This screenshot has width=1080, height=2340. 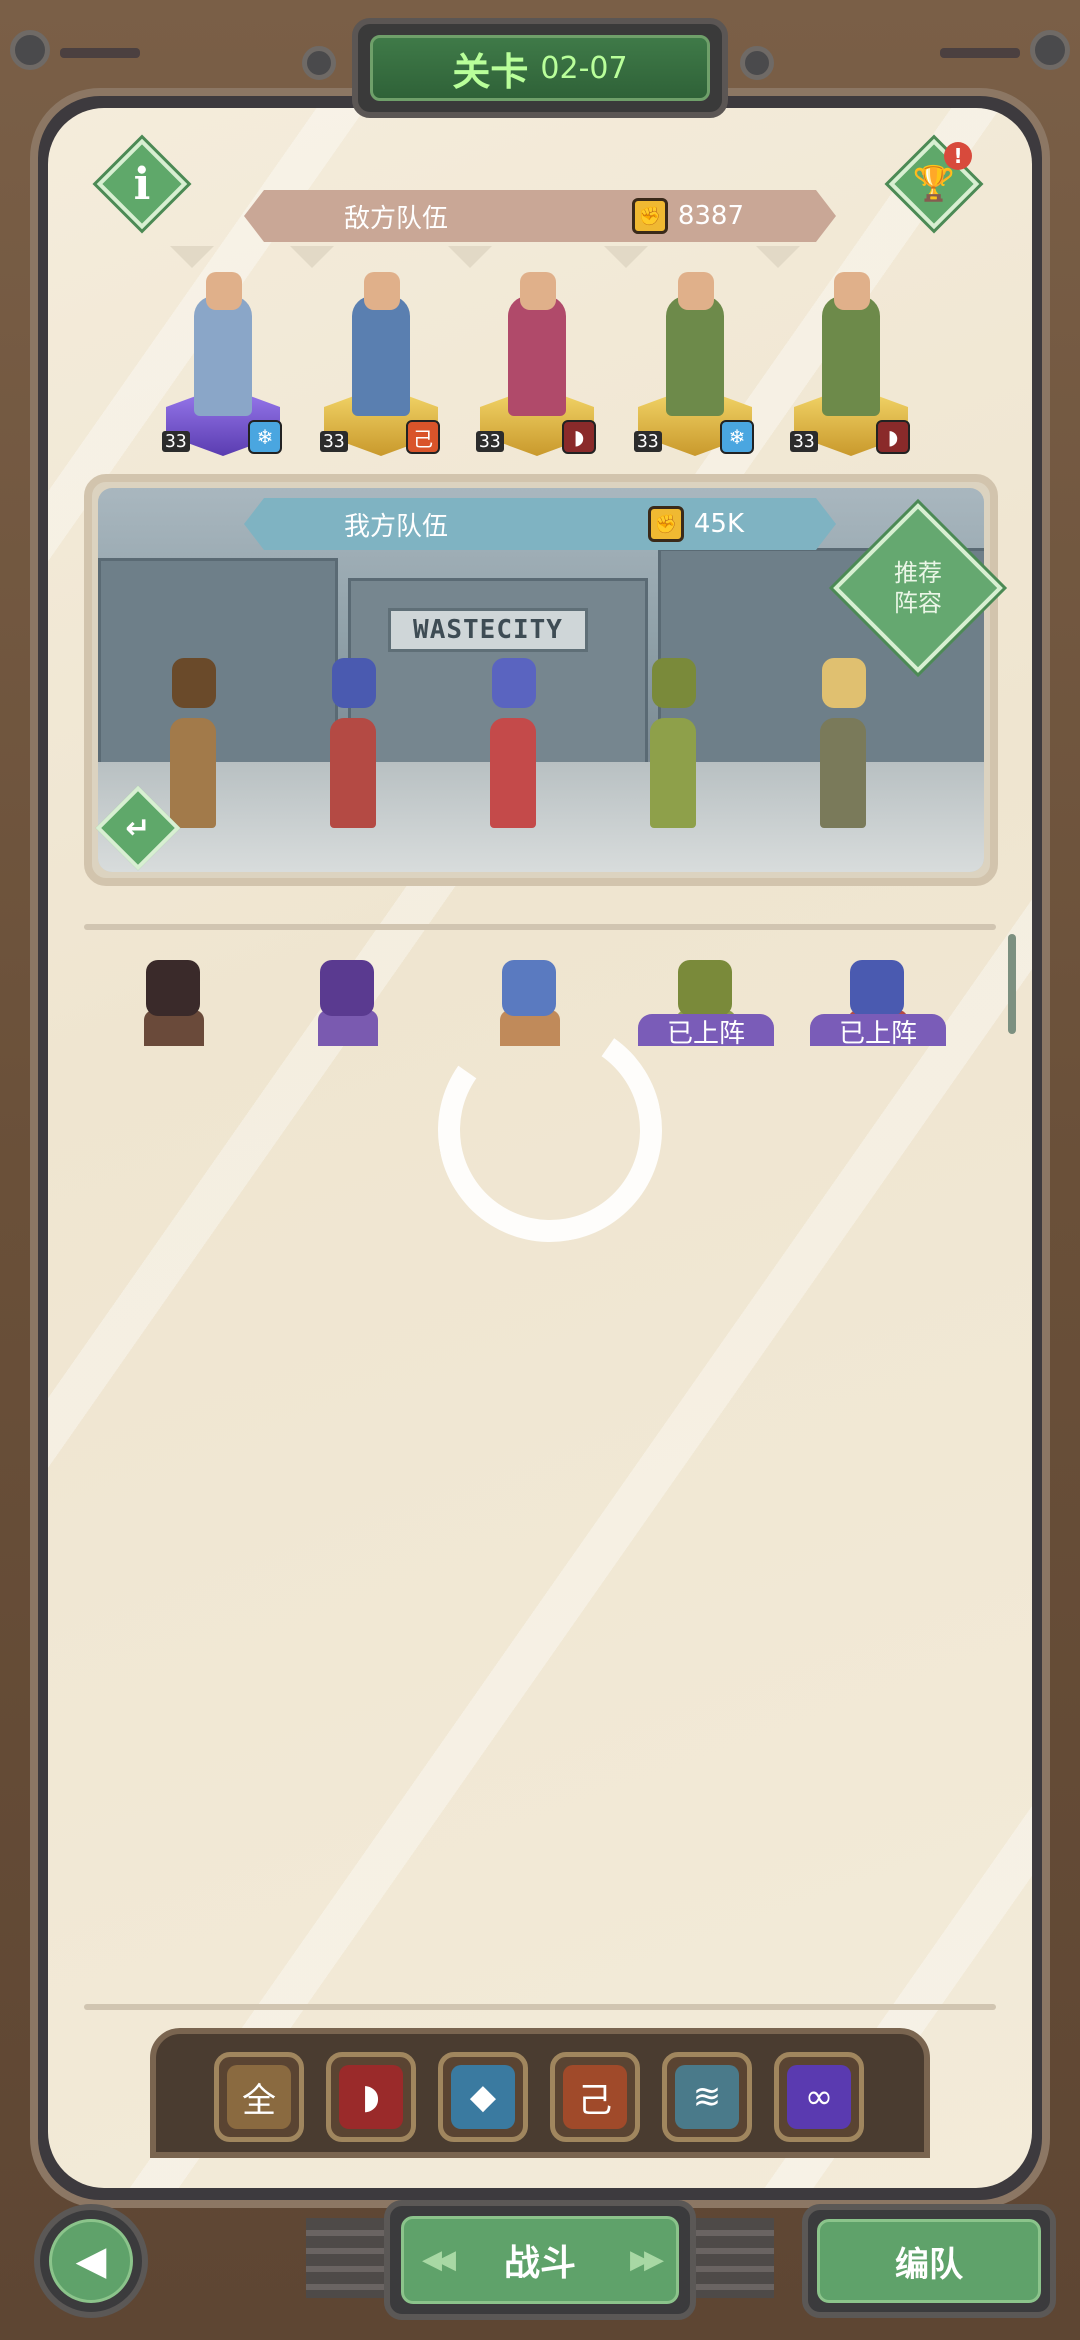 What do you see at coordinates (918, 588) in the screenshot?
I see `recommend-lineup-label: 推荐 阵容` at bounding box center [918, 588].